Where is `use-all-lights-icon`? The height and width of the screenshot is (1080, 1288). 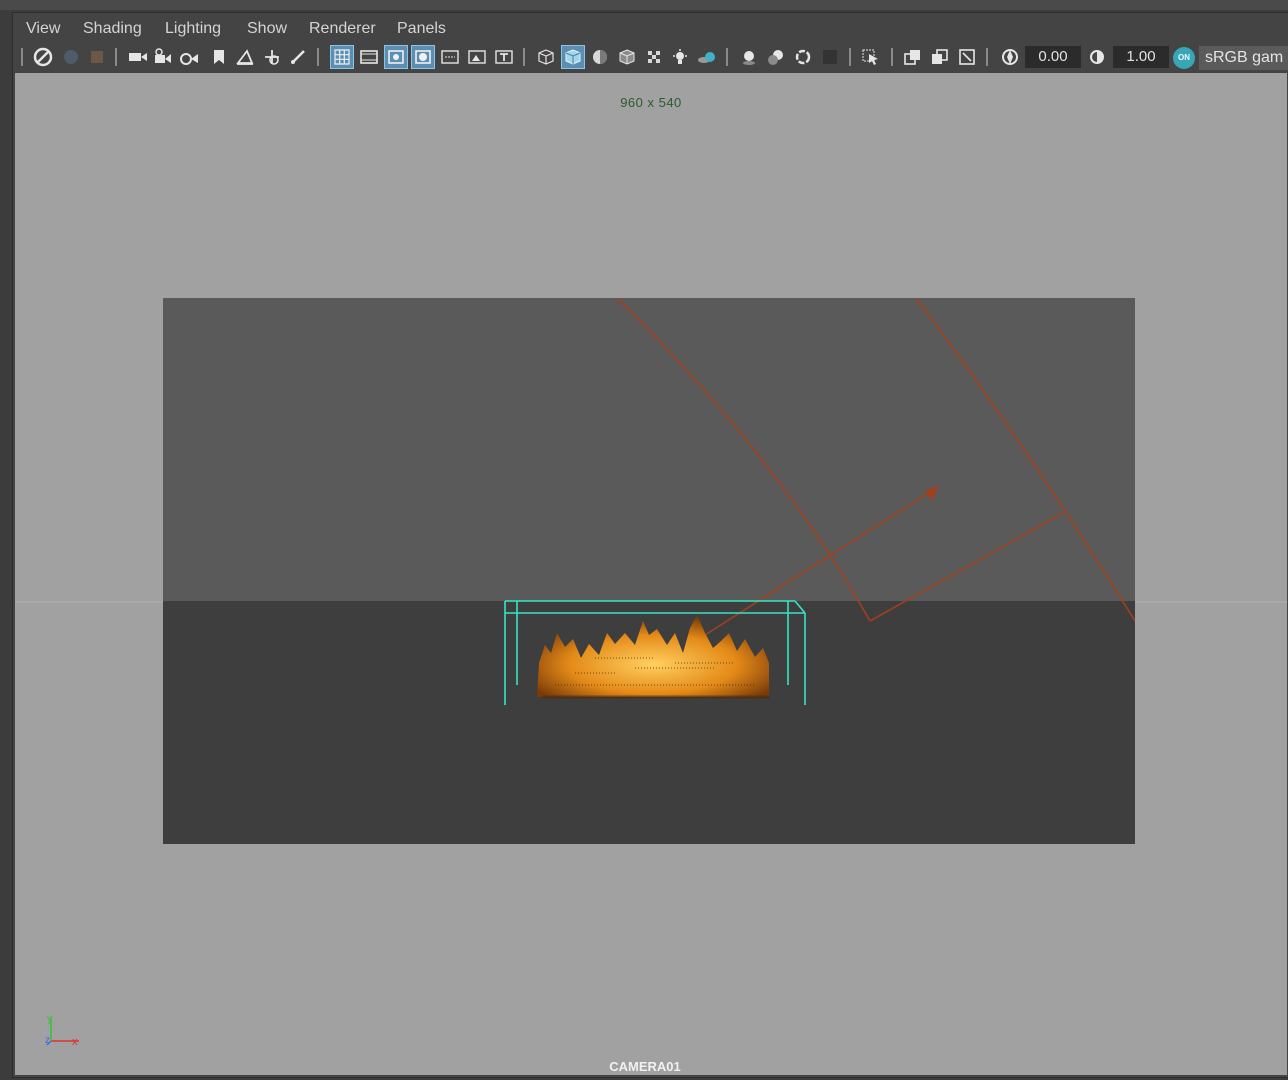
use-all-lights-icon is located at coordinates (680, 57).